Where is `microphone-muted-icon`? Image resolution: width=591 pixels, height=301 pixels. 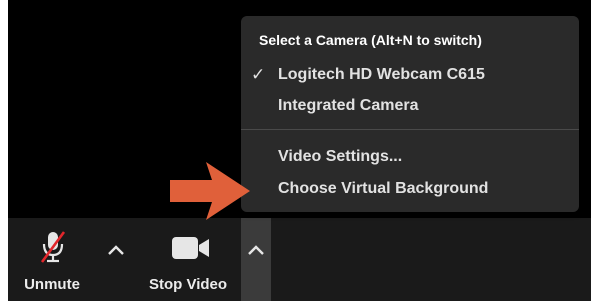
microphone-muted-icon is located at coordinates (53, 249).